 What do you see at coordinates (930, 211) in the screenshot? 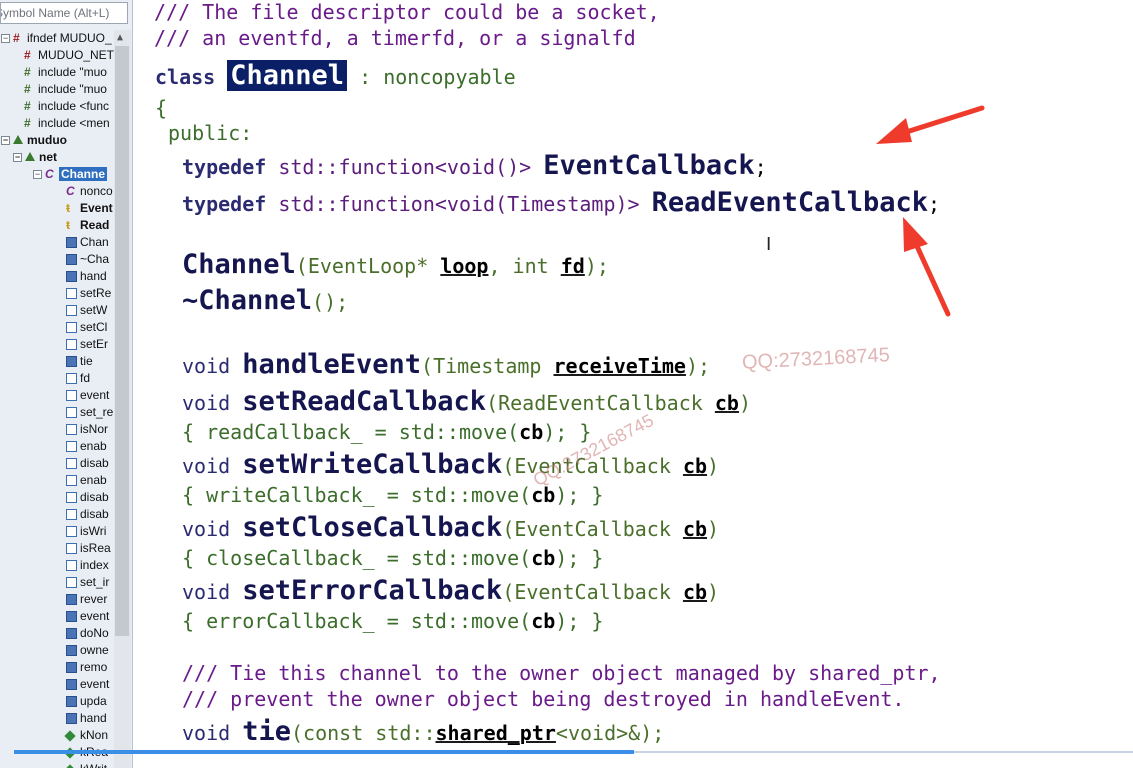
I see `annotation-arrows` at bounding box center [930, 211].